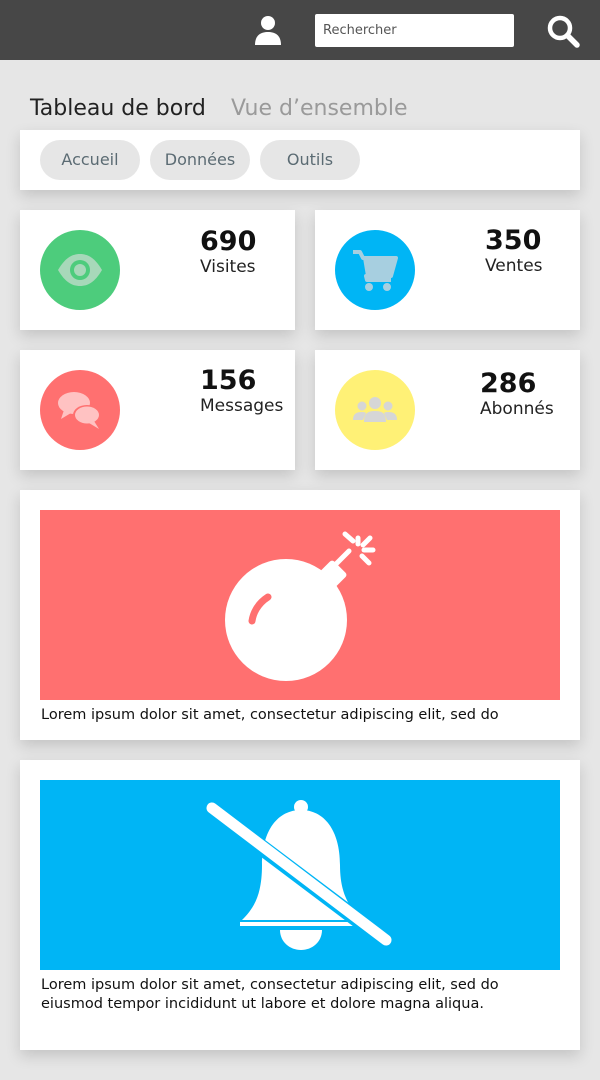  I want to click on cart-icon, so click(375, 270).